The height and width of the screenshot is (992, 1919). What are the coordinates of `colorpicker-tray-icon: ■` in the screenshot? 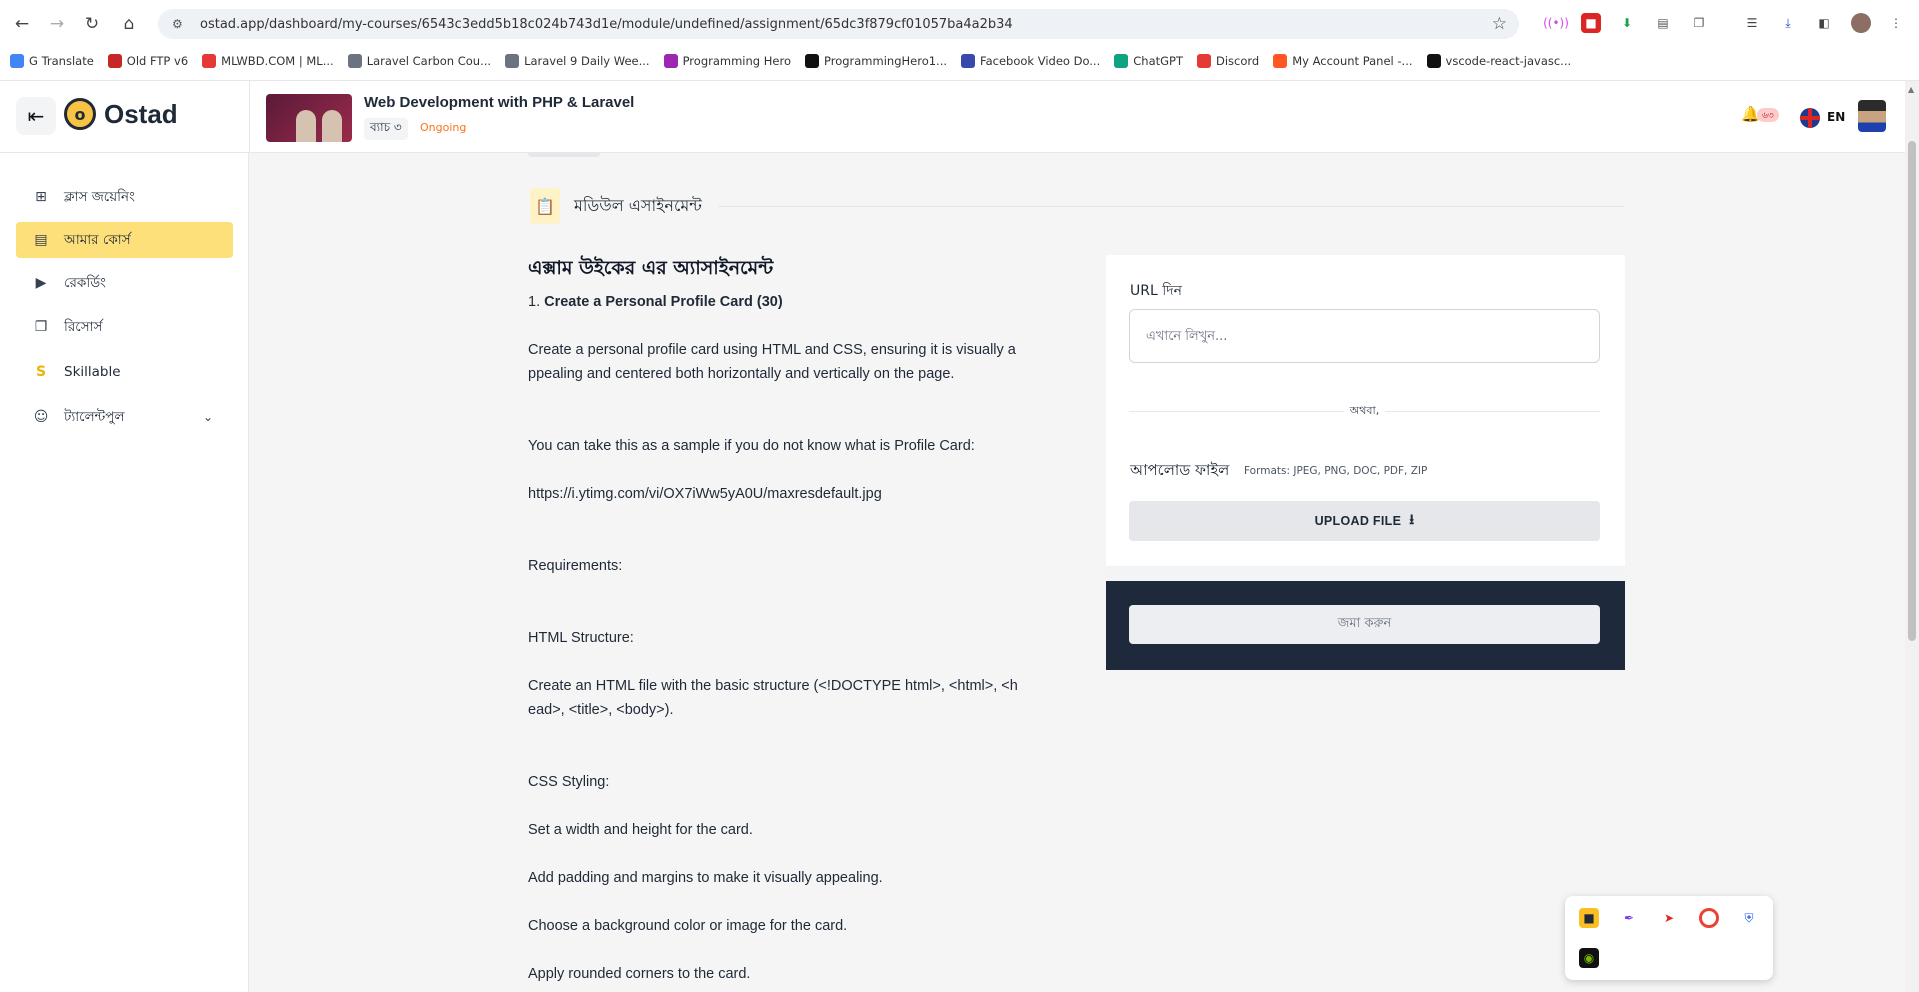 It's located at (1589, 918).